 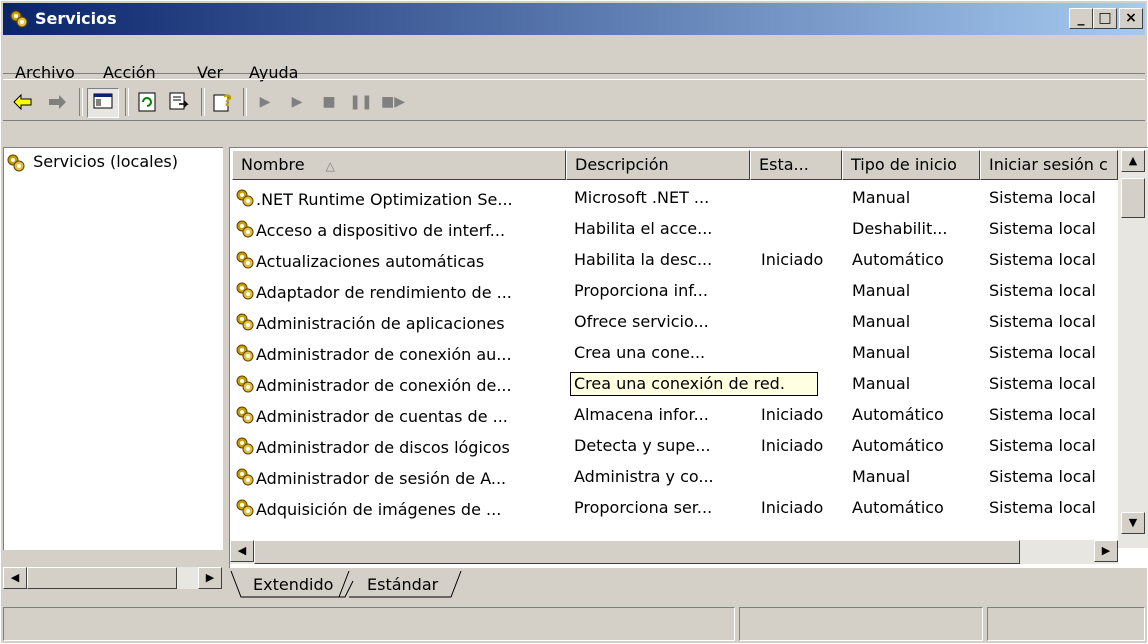 I want to click on refresh-icon, so click(x=147, y=102).